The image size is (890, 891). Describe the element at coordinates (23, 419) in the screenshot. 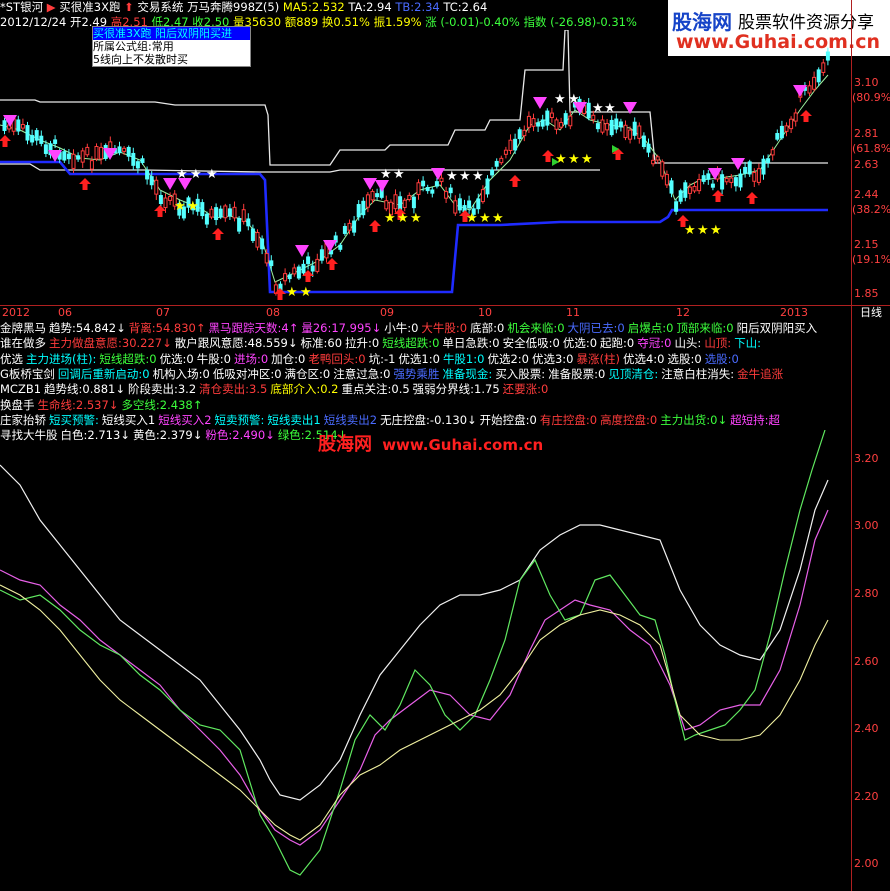

I see `indicator-value: 庄家抬轿` at that location.